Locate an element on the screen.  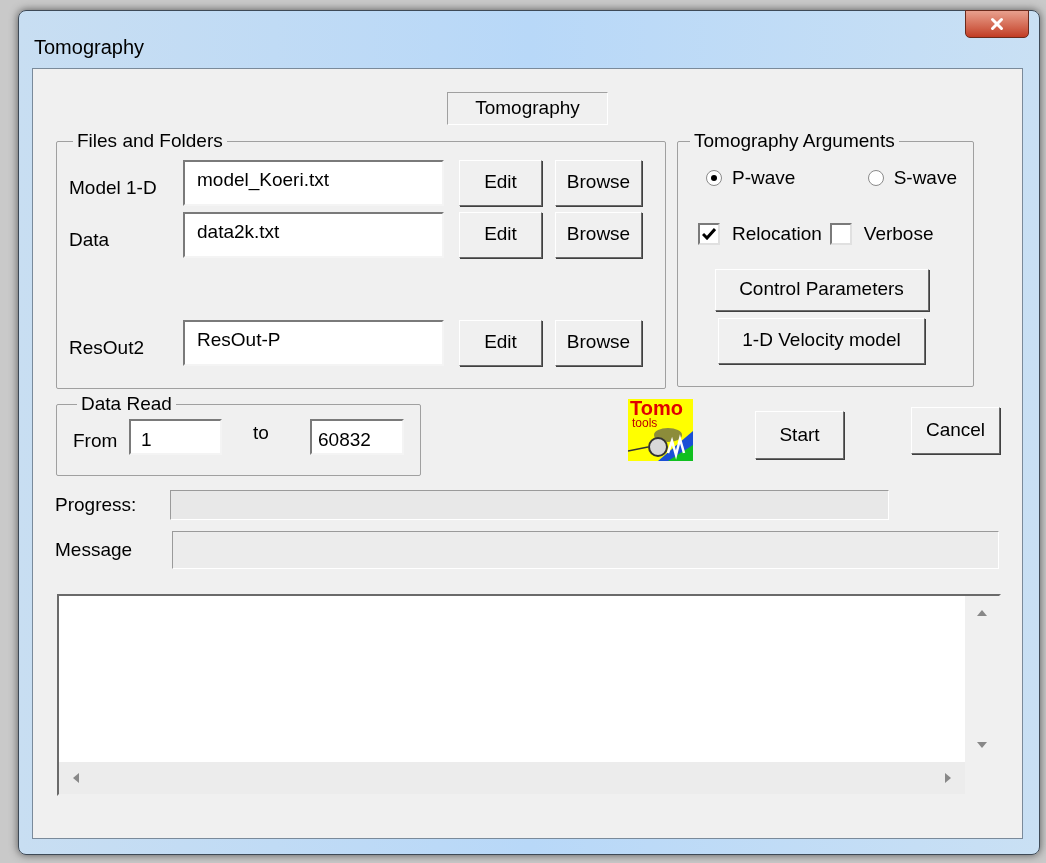
path-field: ResOut-P is located at coordinates (313, 342).